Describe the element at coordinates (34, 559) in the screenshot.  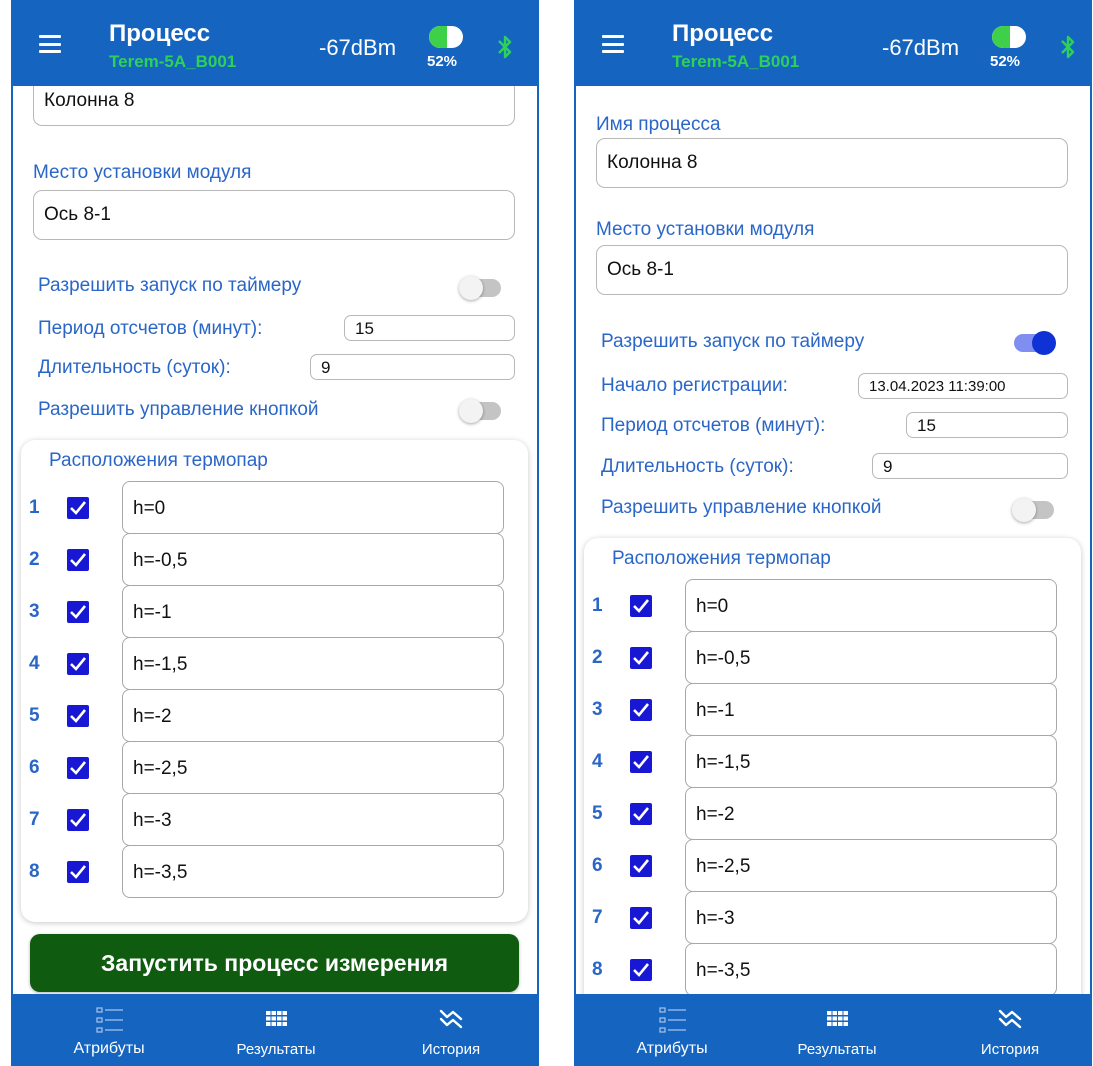
I see `thermocouple-number: 2` at that location.